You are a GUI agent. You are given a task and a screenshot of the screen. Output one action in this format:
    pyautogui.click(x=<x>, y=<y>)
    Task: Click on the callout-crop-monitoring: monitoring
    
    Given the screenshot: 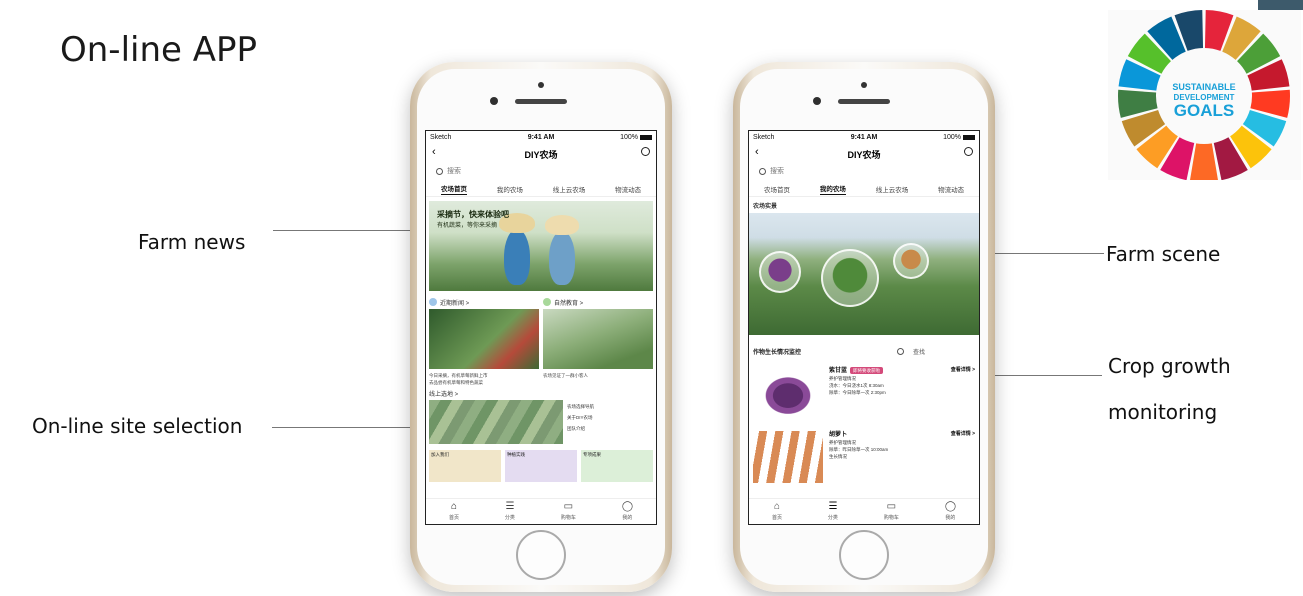 What is the action you would take?
    pyautogui.click(x=1163, y=412)
    